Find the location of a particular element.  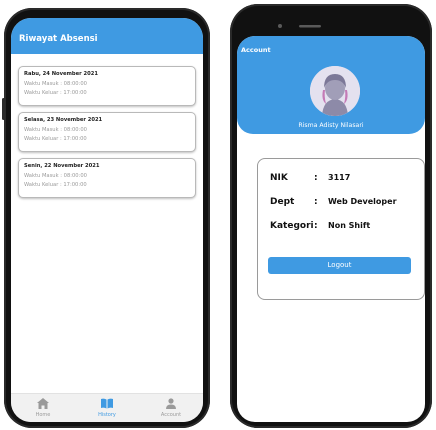

account-header: Account Risma Adisty Nilasari is located at coordinates (331, 85).